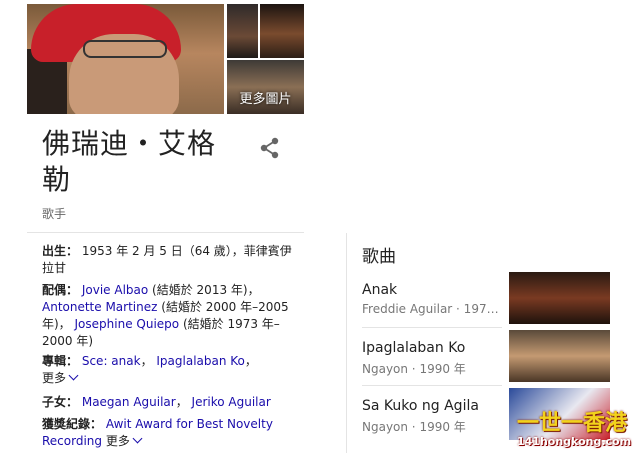  I want to click on entity-subtitle: 歌手, so click(54, 214).